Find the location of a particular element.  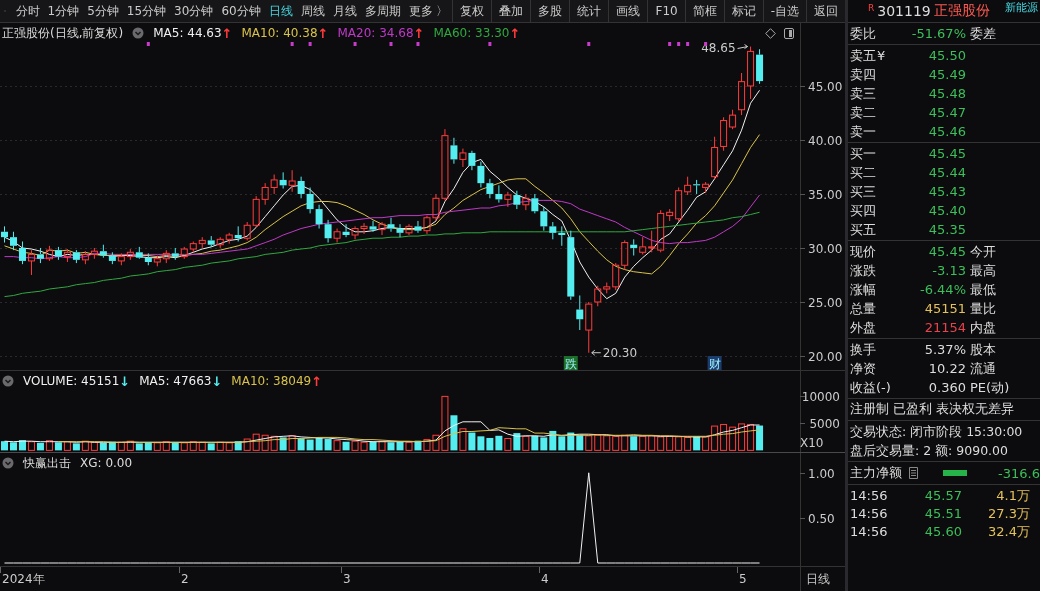

period-tab: 5分钟 is located at coordinates (103, 11).